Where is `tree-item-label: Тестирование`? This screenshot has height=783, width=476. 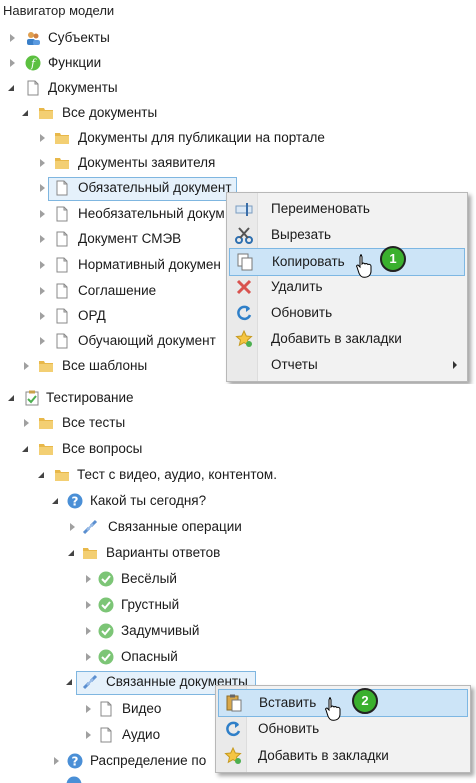 tree-item-label: Тестирование is located at coordinates (90, 397).